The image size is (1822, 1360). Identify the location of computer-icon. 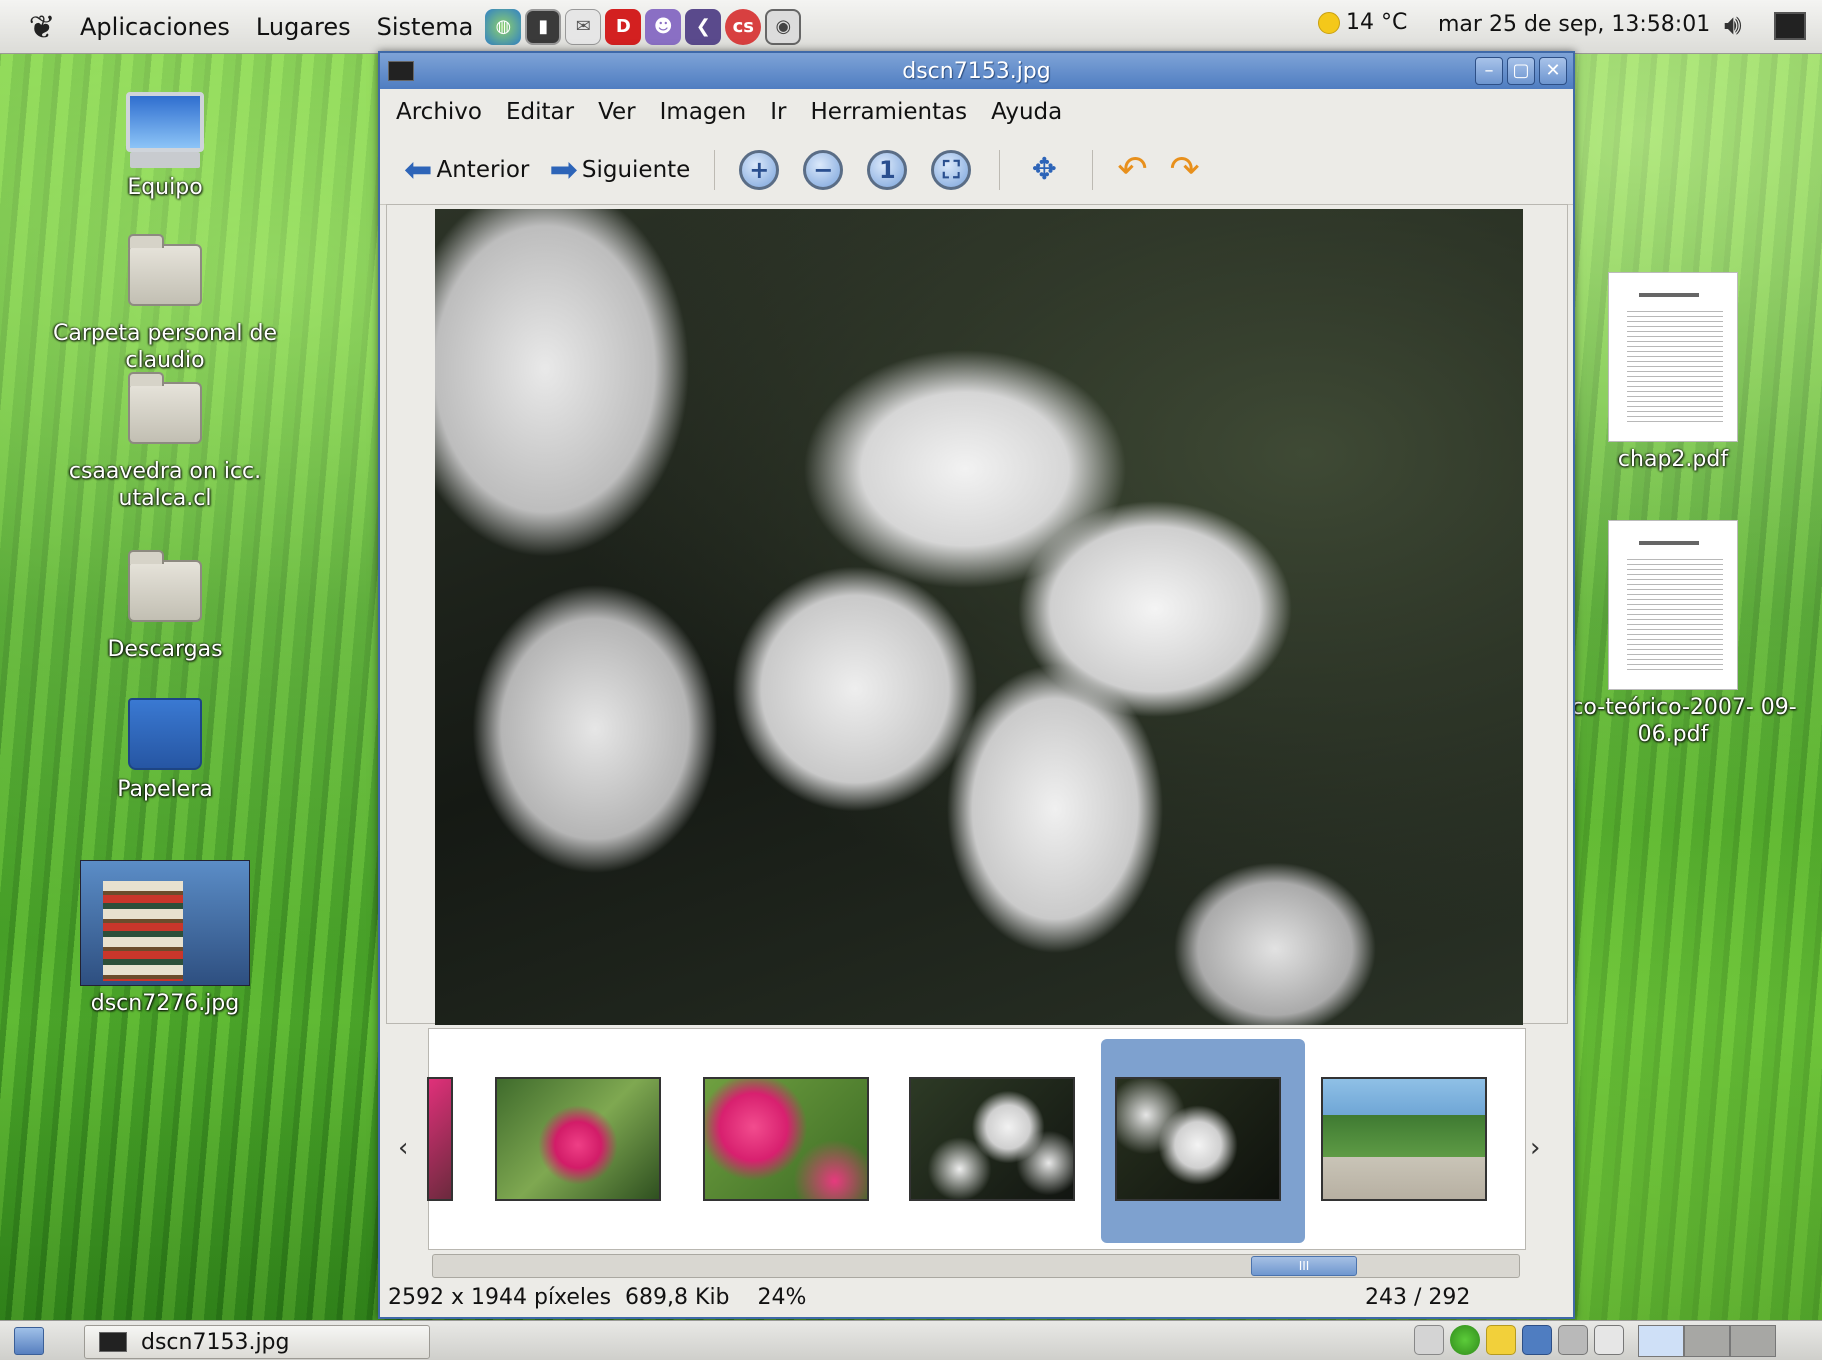
(165, 130).